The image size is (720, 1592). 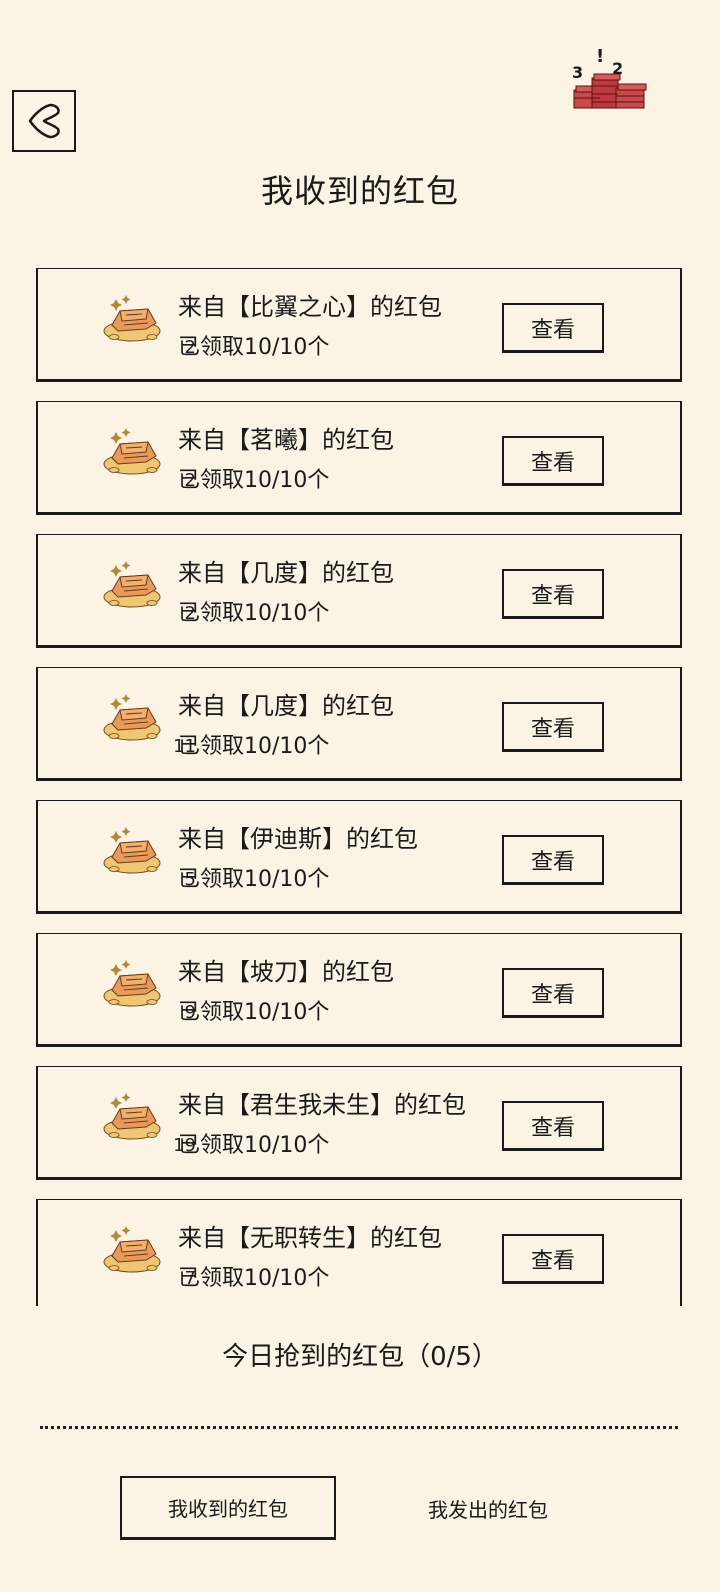 I want to click on card-title: 来自【无职转生】的红包, so click(x=310, y=1238).